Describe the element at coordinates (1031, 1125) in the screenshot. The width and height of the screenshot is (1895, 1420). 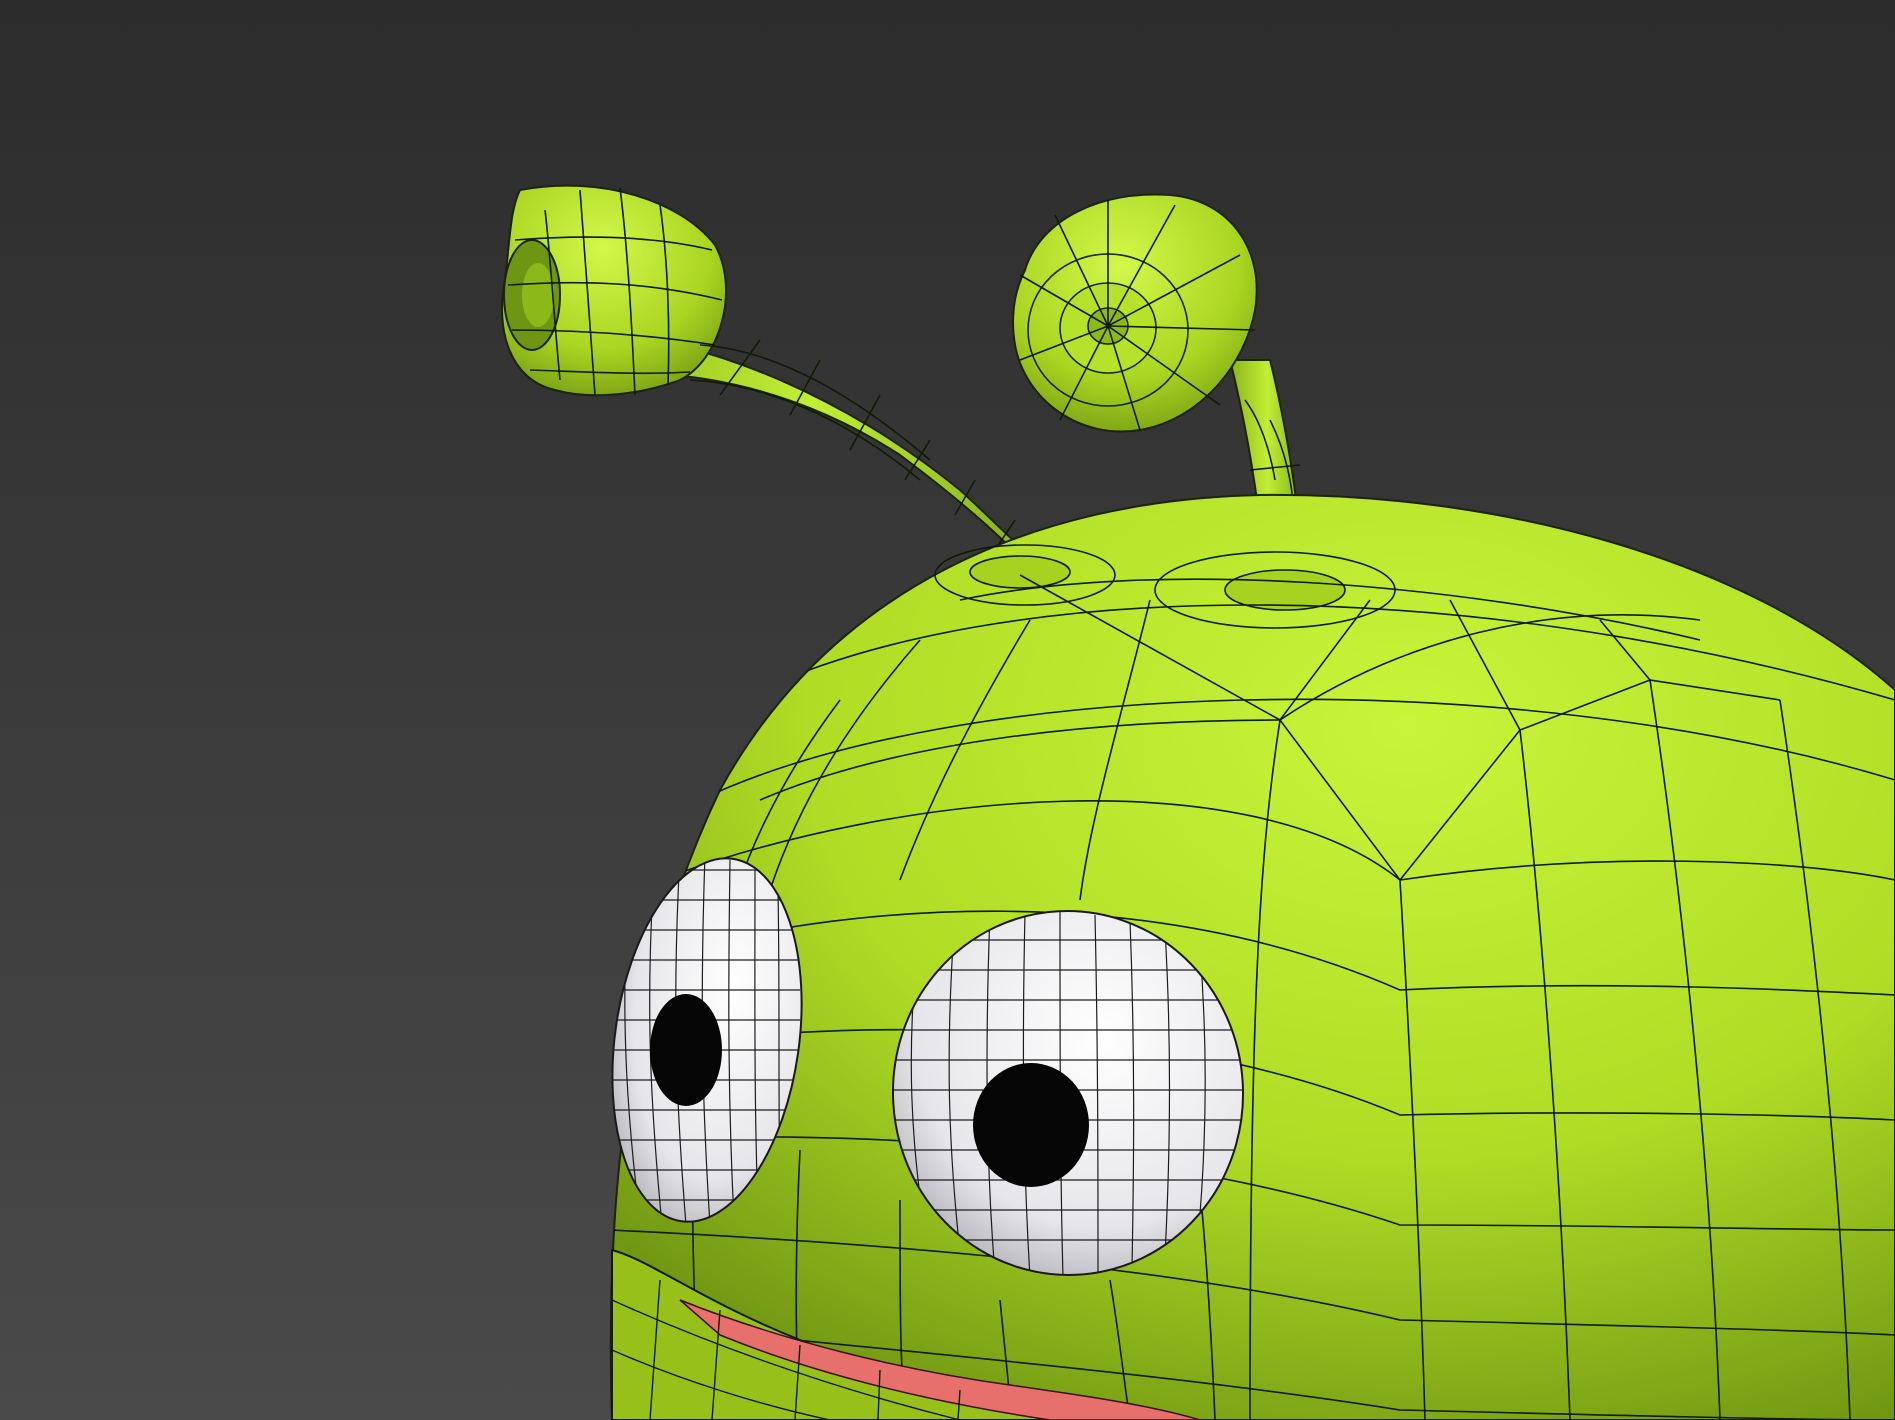
I see `right-pupil` at that location.